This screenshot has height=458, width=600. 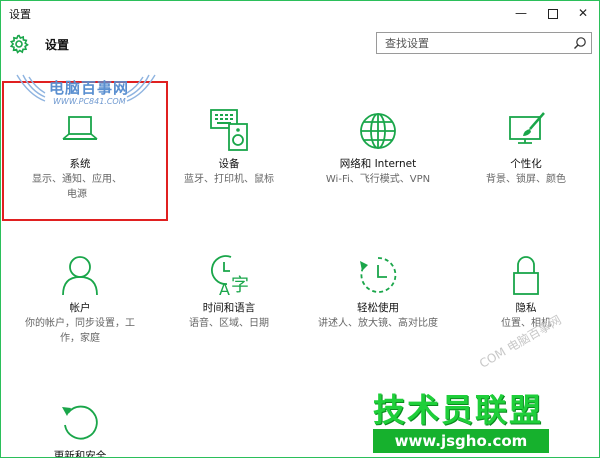 I want to click on tile-time-language: A 字 时间和语言 语音、区域、日期, so click(x=229, y=292).